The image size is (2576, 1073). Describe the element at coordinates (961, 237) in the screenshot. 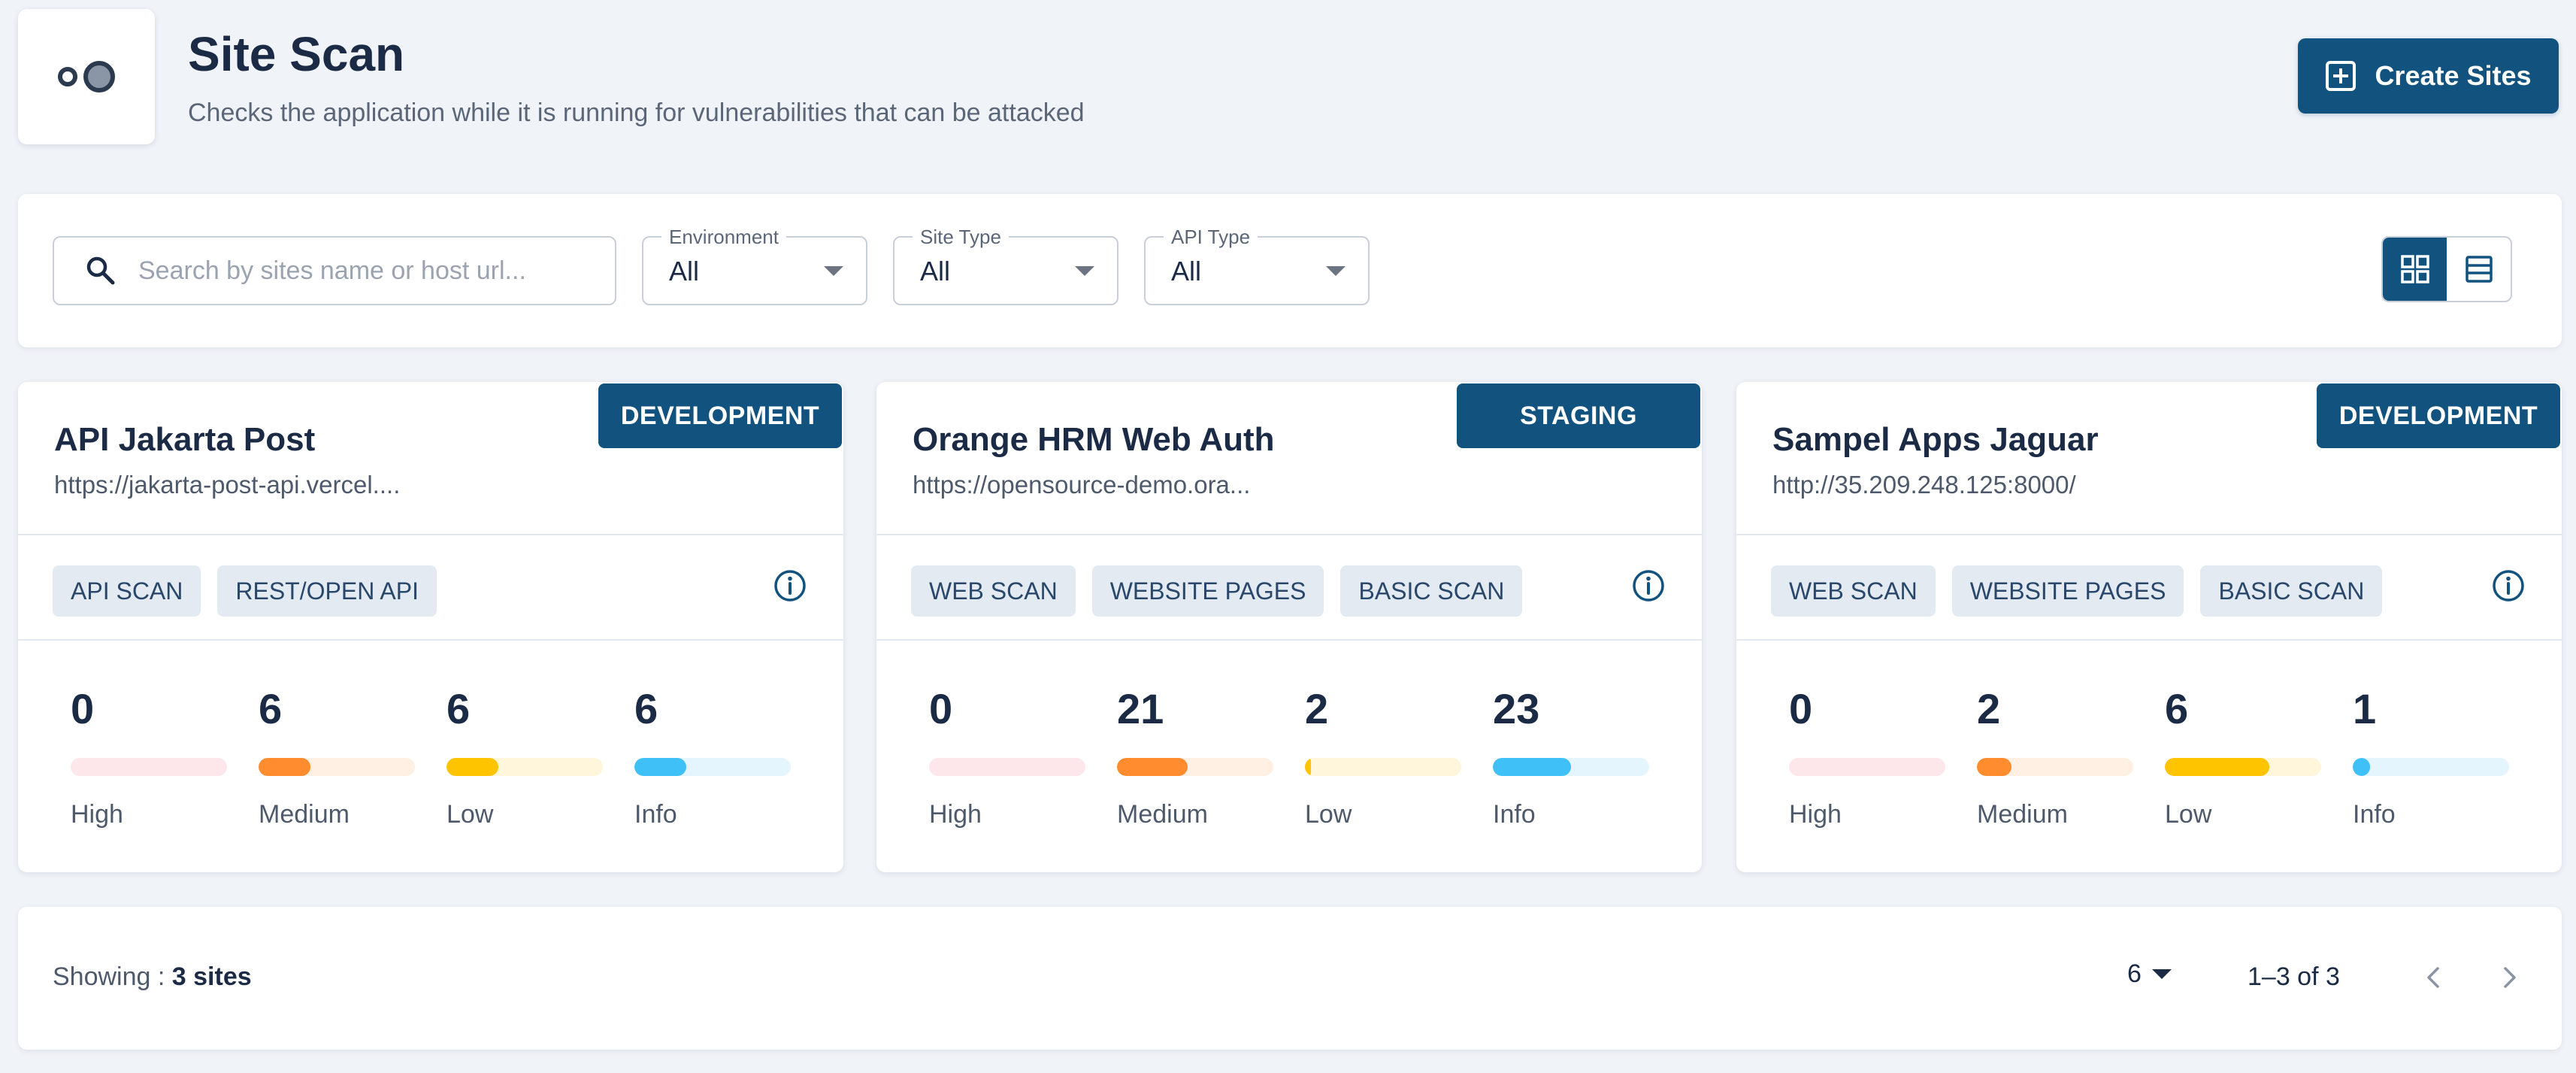

I see `site-type-select-label: Site Type` at that location.